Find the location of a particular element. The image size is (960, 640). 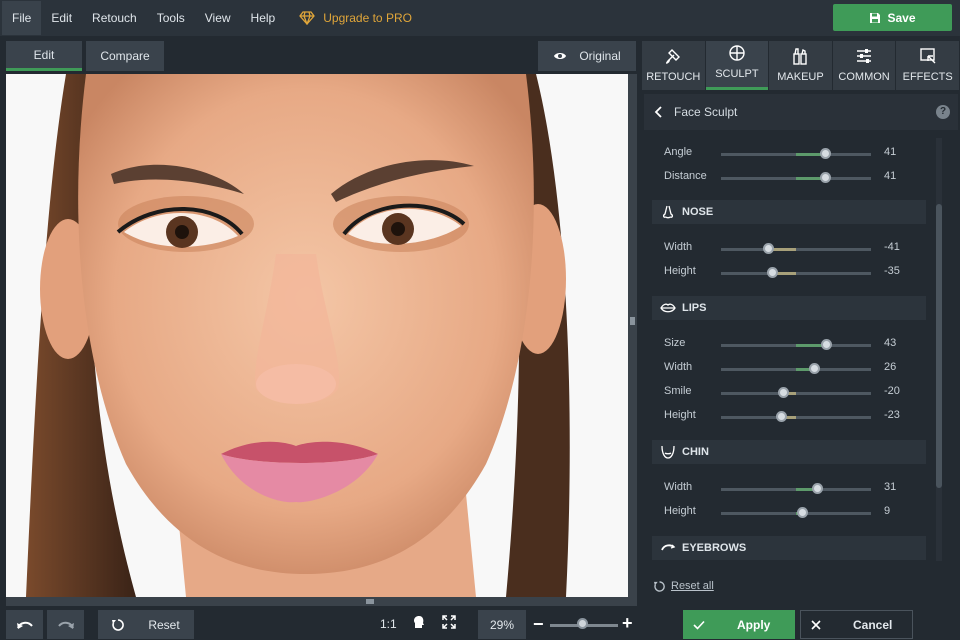

panel-scrollbar is located at coordinates (939, 349).